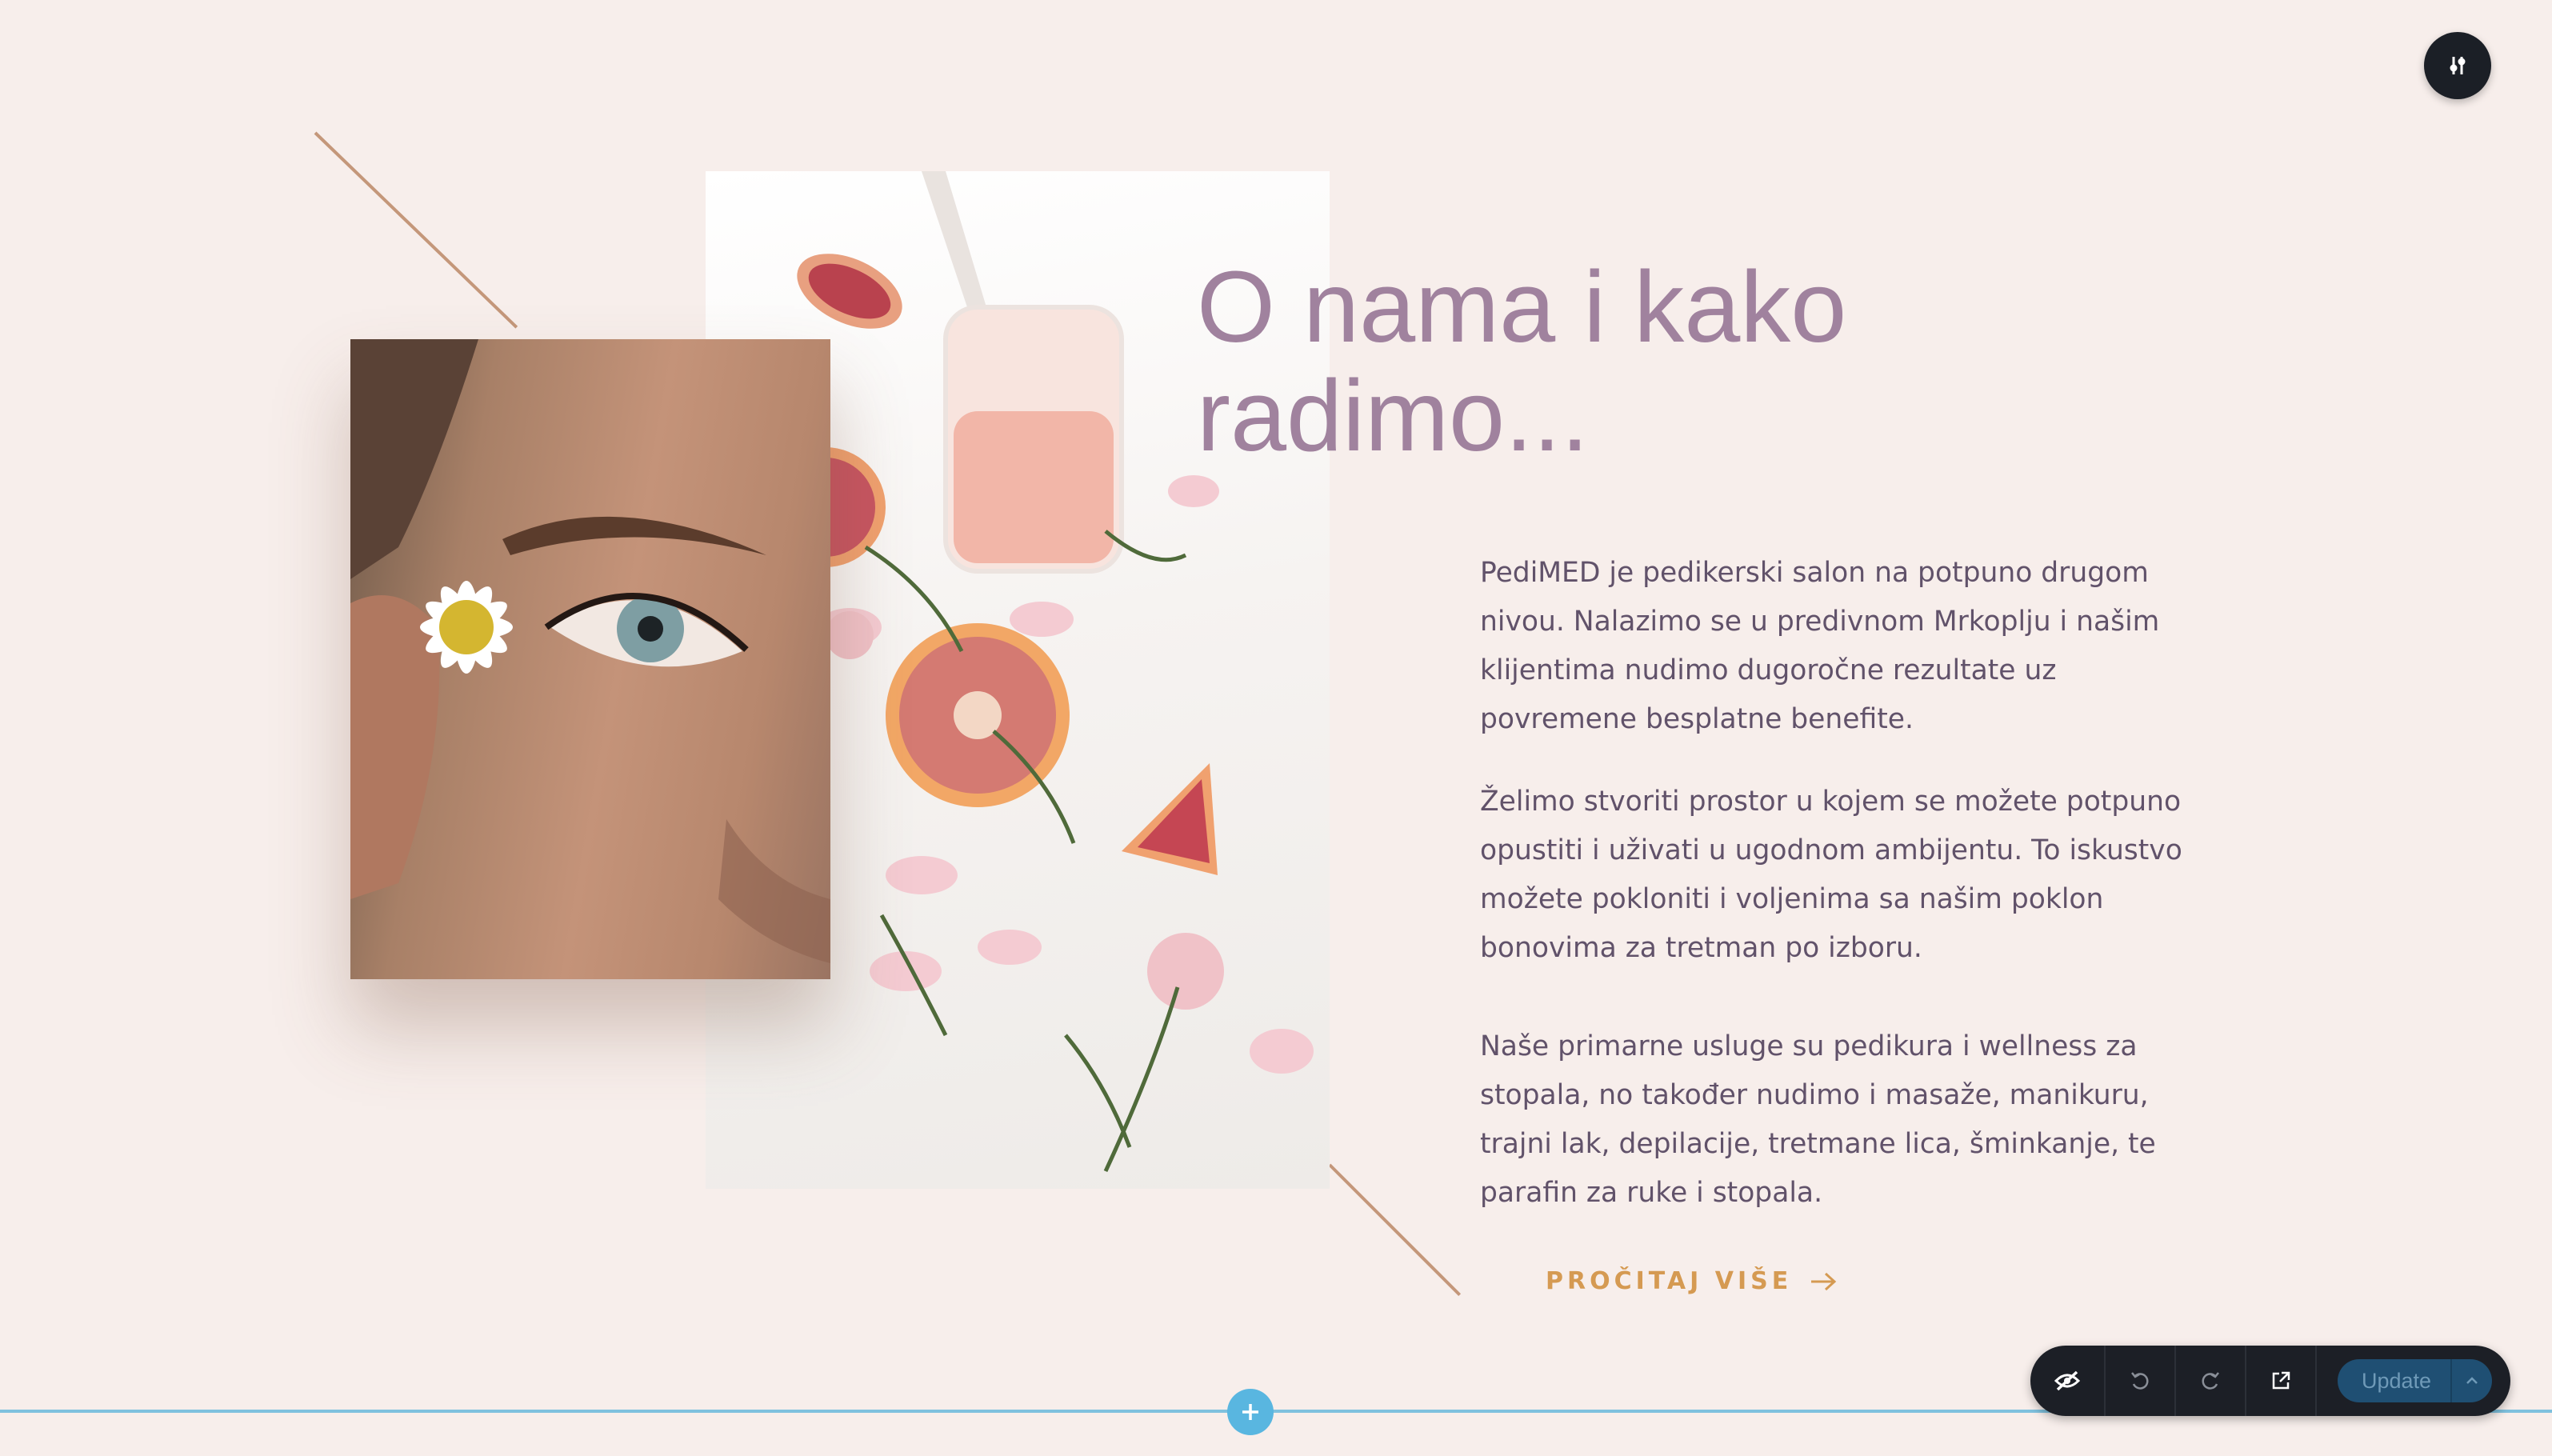 This screenshot has width=2552, height=1456. I want to click on update-button-group: Update, so click(2415, 1380).